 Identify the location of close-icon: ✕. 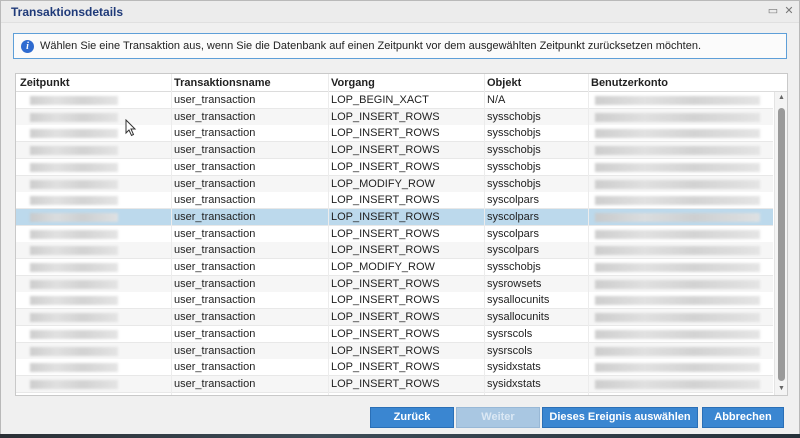
(789, 11).